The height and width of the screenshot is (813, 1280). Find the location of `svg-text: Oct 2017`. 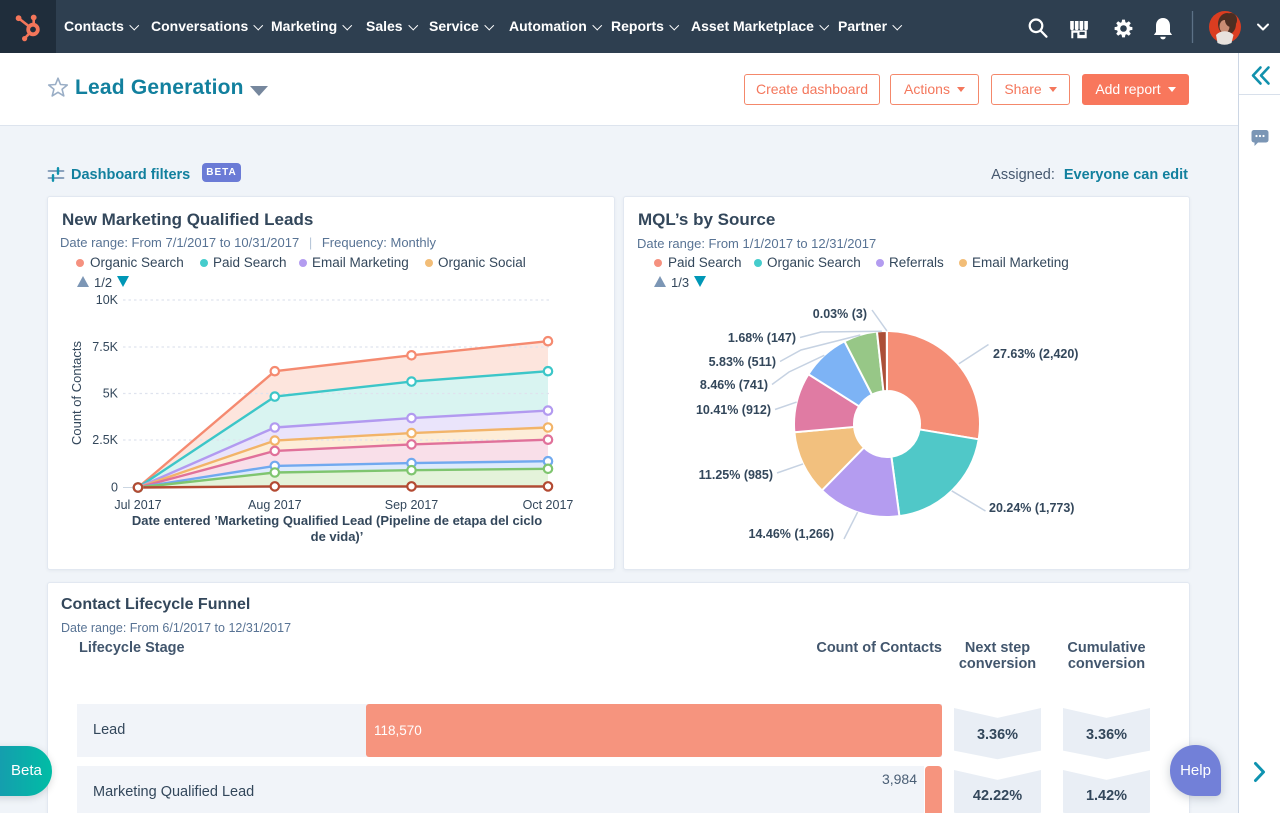

svg-text: Oct 2017 is located at coordinates (548, 505).